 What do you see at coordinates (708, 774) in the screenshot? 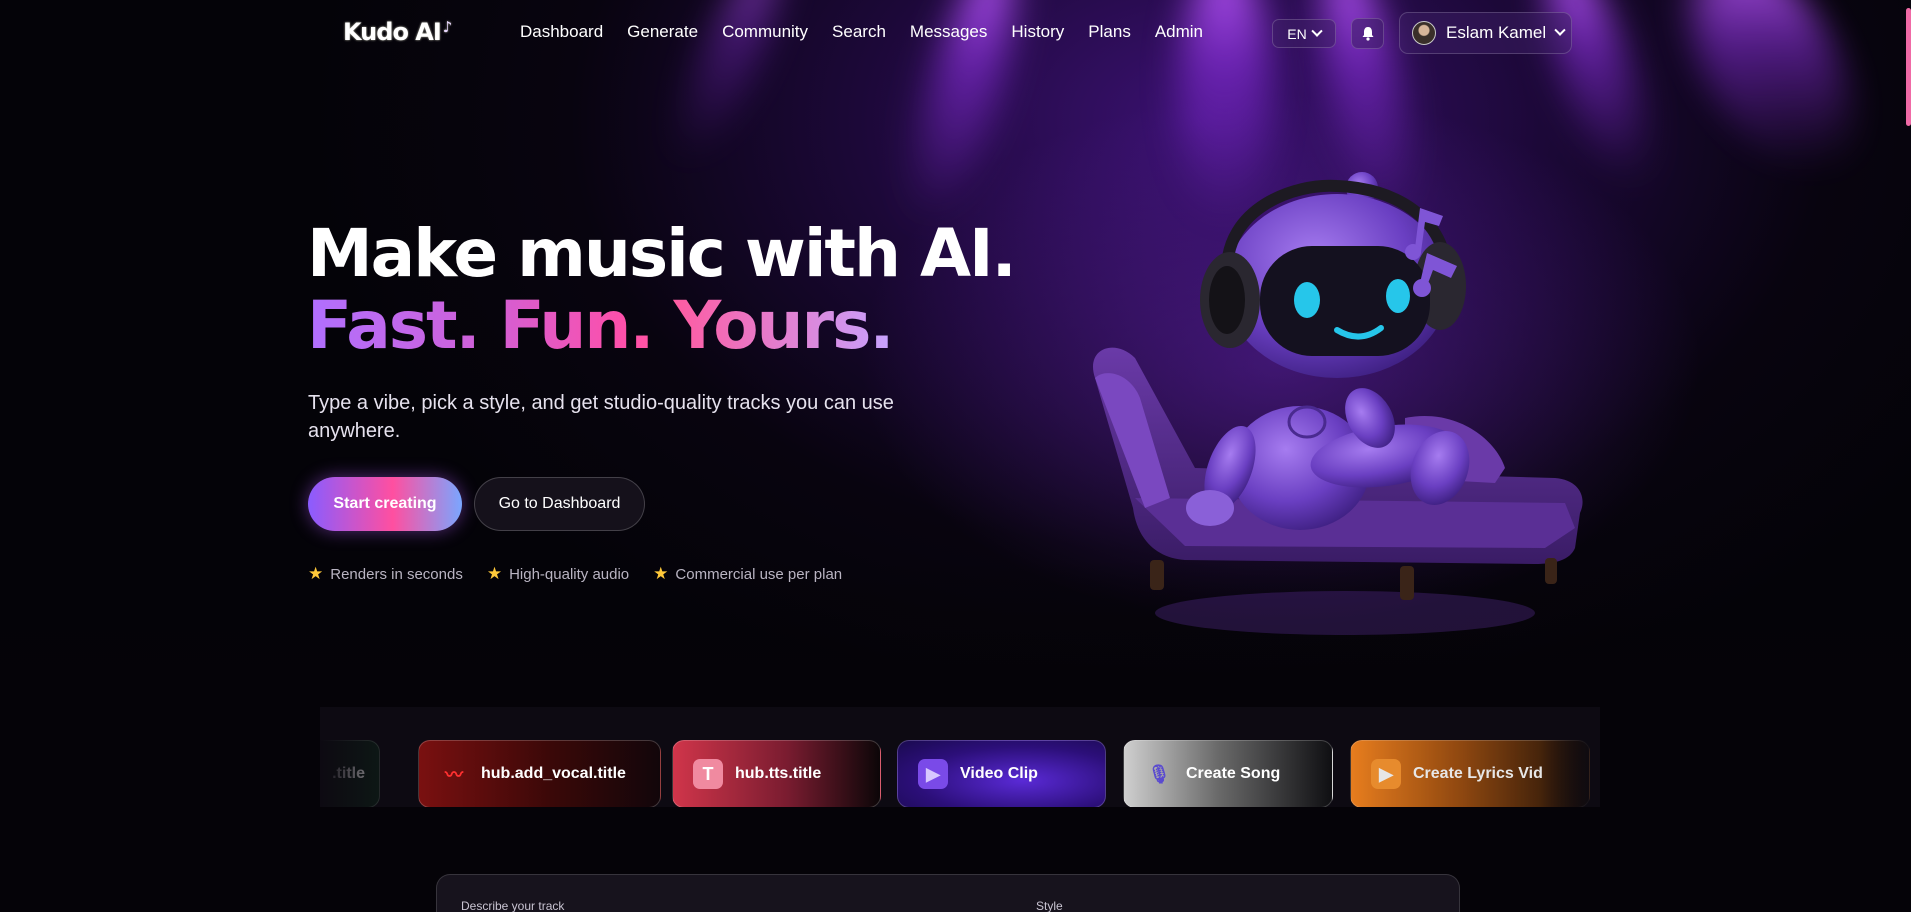
I see `text-to-speech-icon: T` at bounding box center [708, 774].